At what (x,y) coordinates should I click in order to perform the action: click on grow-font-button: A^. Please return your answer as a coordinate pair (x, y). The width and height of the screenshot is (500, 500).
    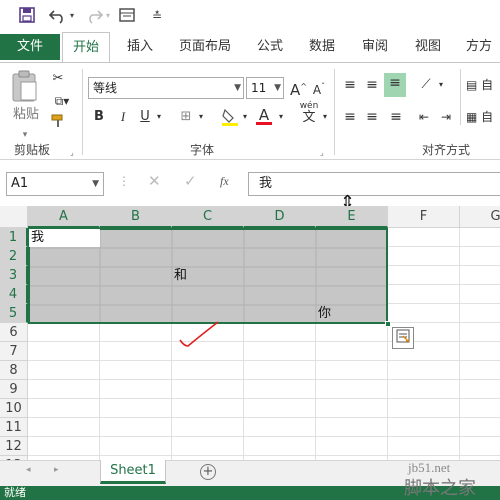
    Looking at the image, I should click on (298, 88).